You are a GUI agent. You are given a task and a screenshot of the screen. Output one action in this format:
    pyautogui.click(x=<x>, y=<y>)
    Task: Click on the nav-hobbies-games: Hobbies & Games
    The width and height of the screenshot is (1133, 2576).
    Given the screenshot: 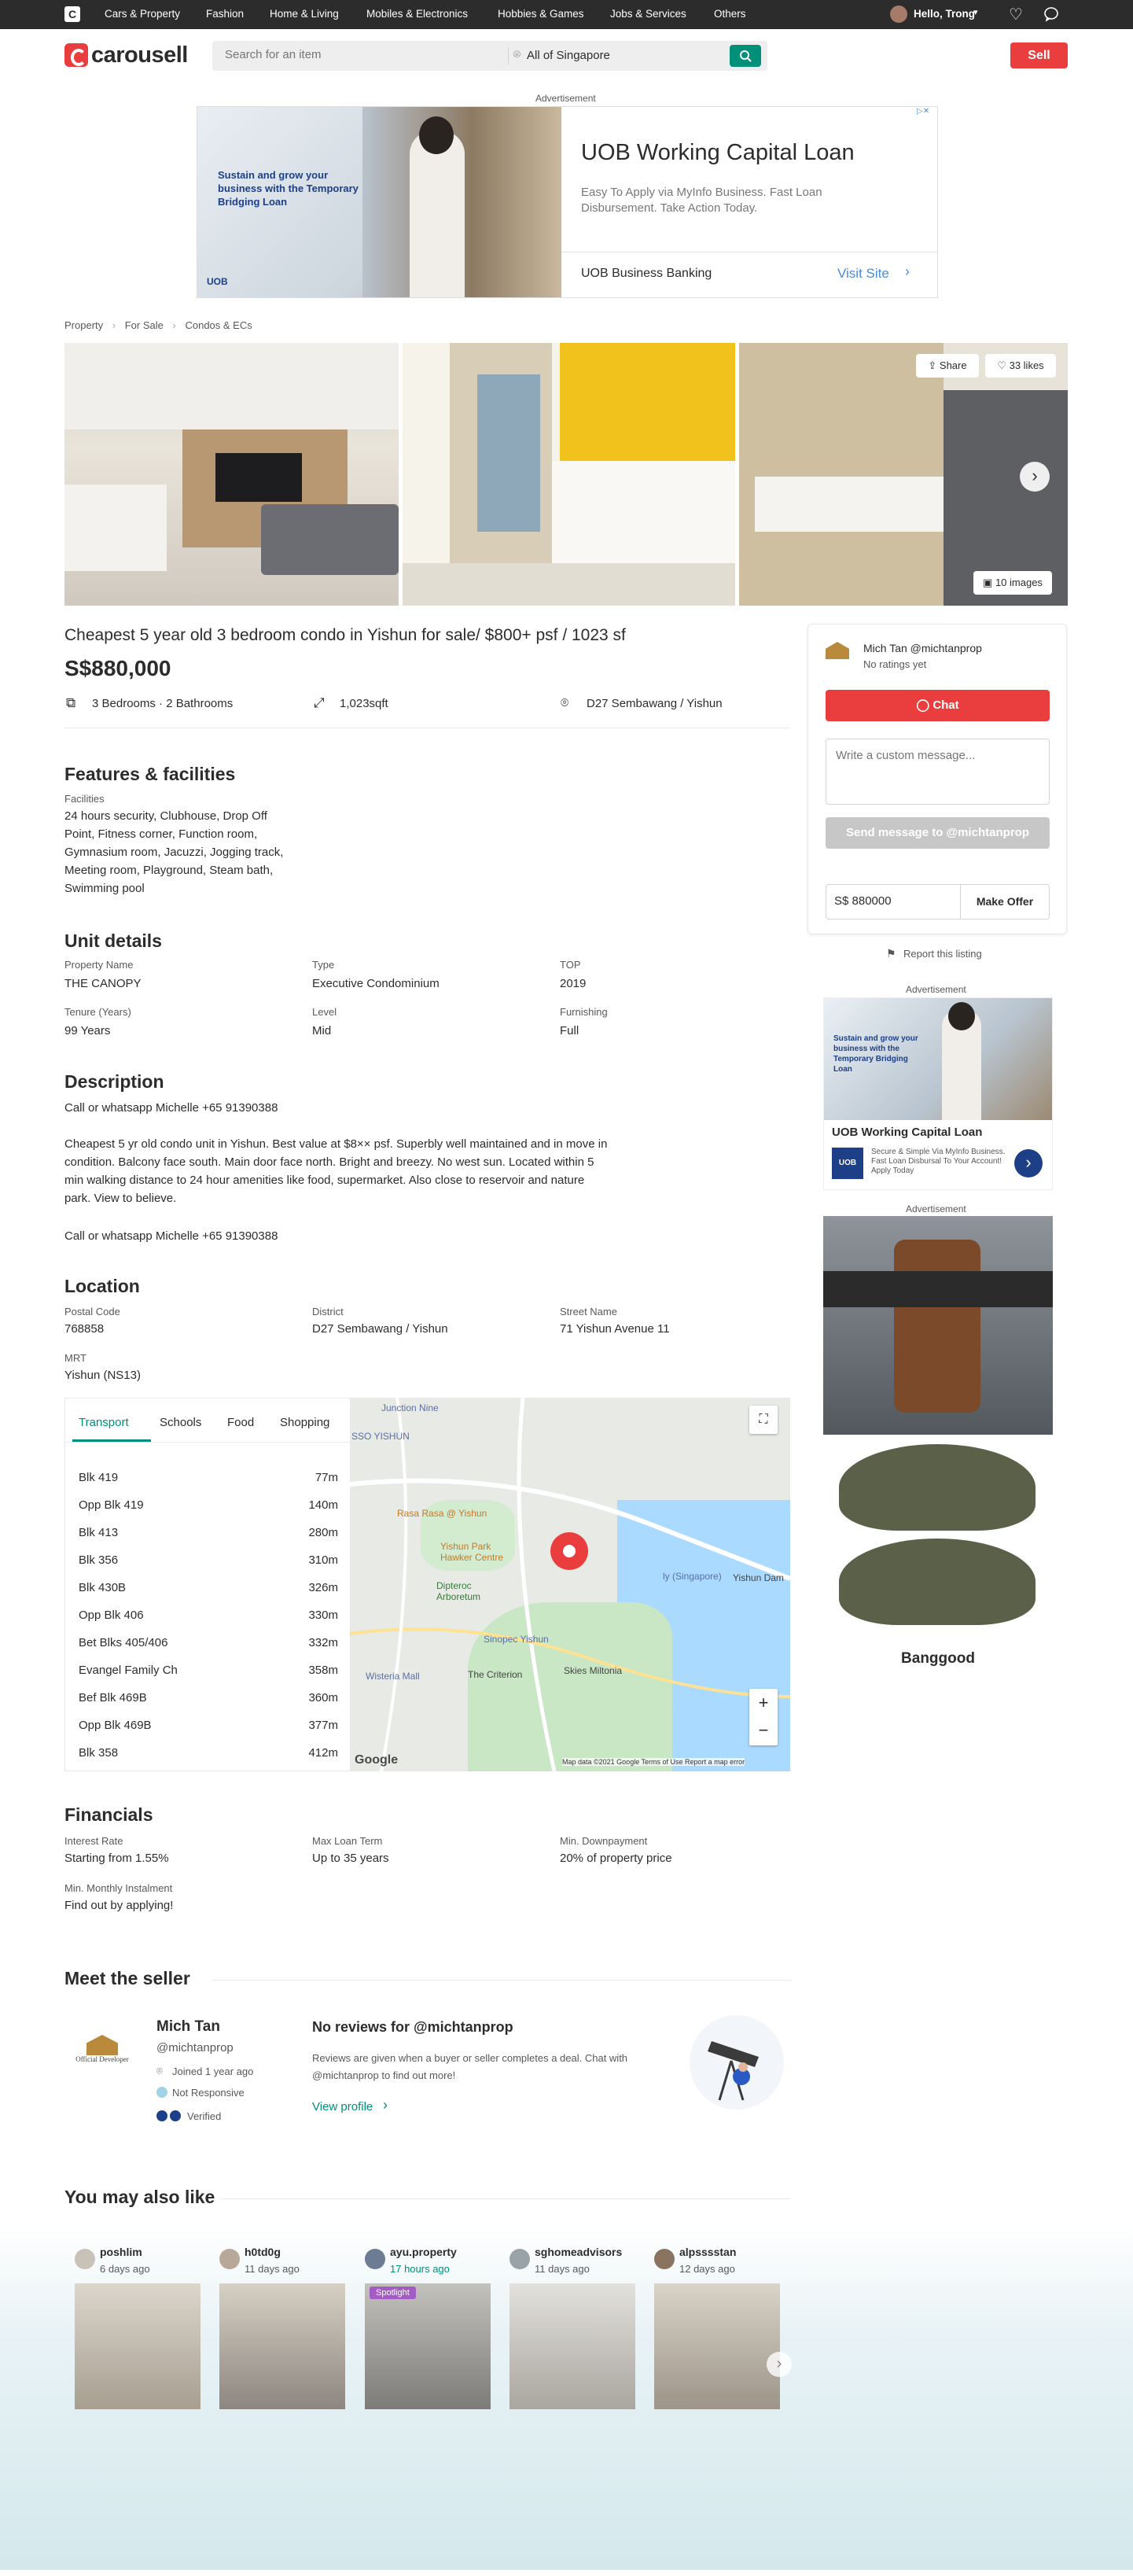 What is the action you would take?
    pyautogui.click(x=541, y=14)
    